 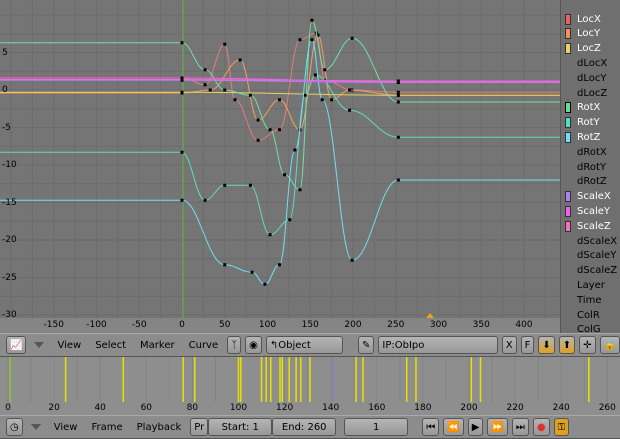 I want to click on pin-view-button: ᛉ, so click(x=234, y=345).